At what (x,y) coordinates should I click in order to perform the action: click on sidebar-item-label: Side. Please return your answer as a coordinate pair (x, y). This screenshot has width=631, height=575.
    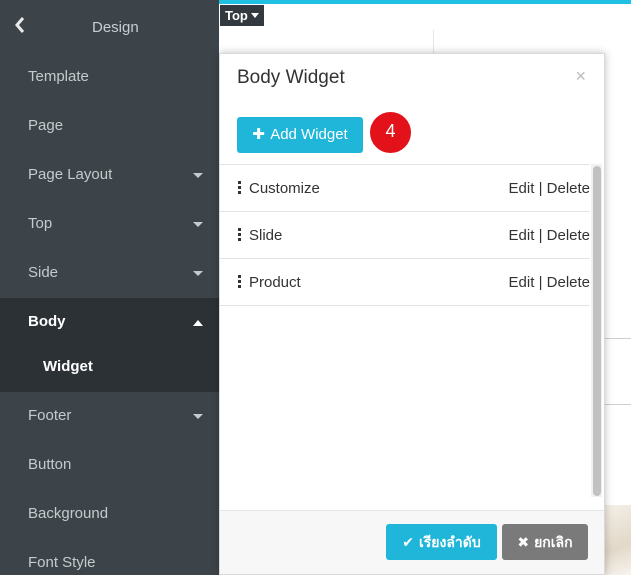
    Looking at the image, I should click on (43, 272).